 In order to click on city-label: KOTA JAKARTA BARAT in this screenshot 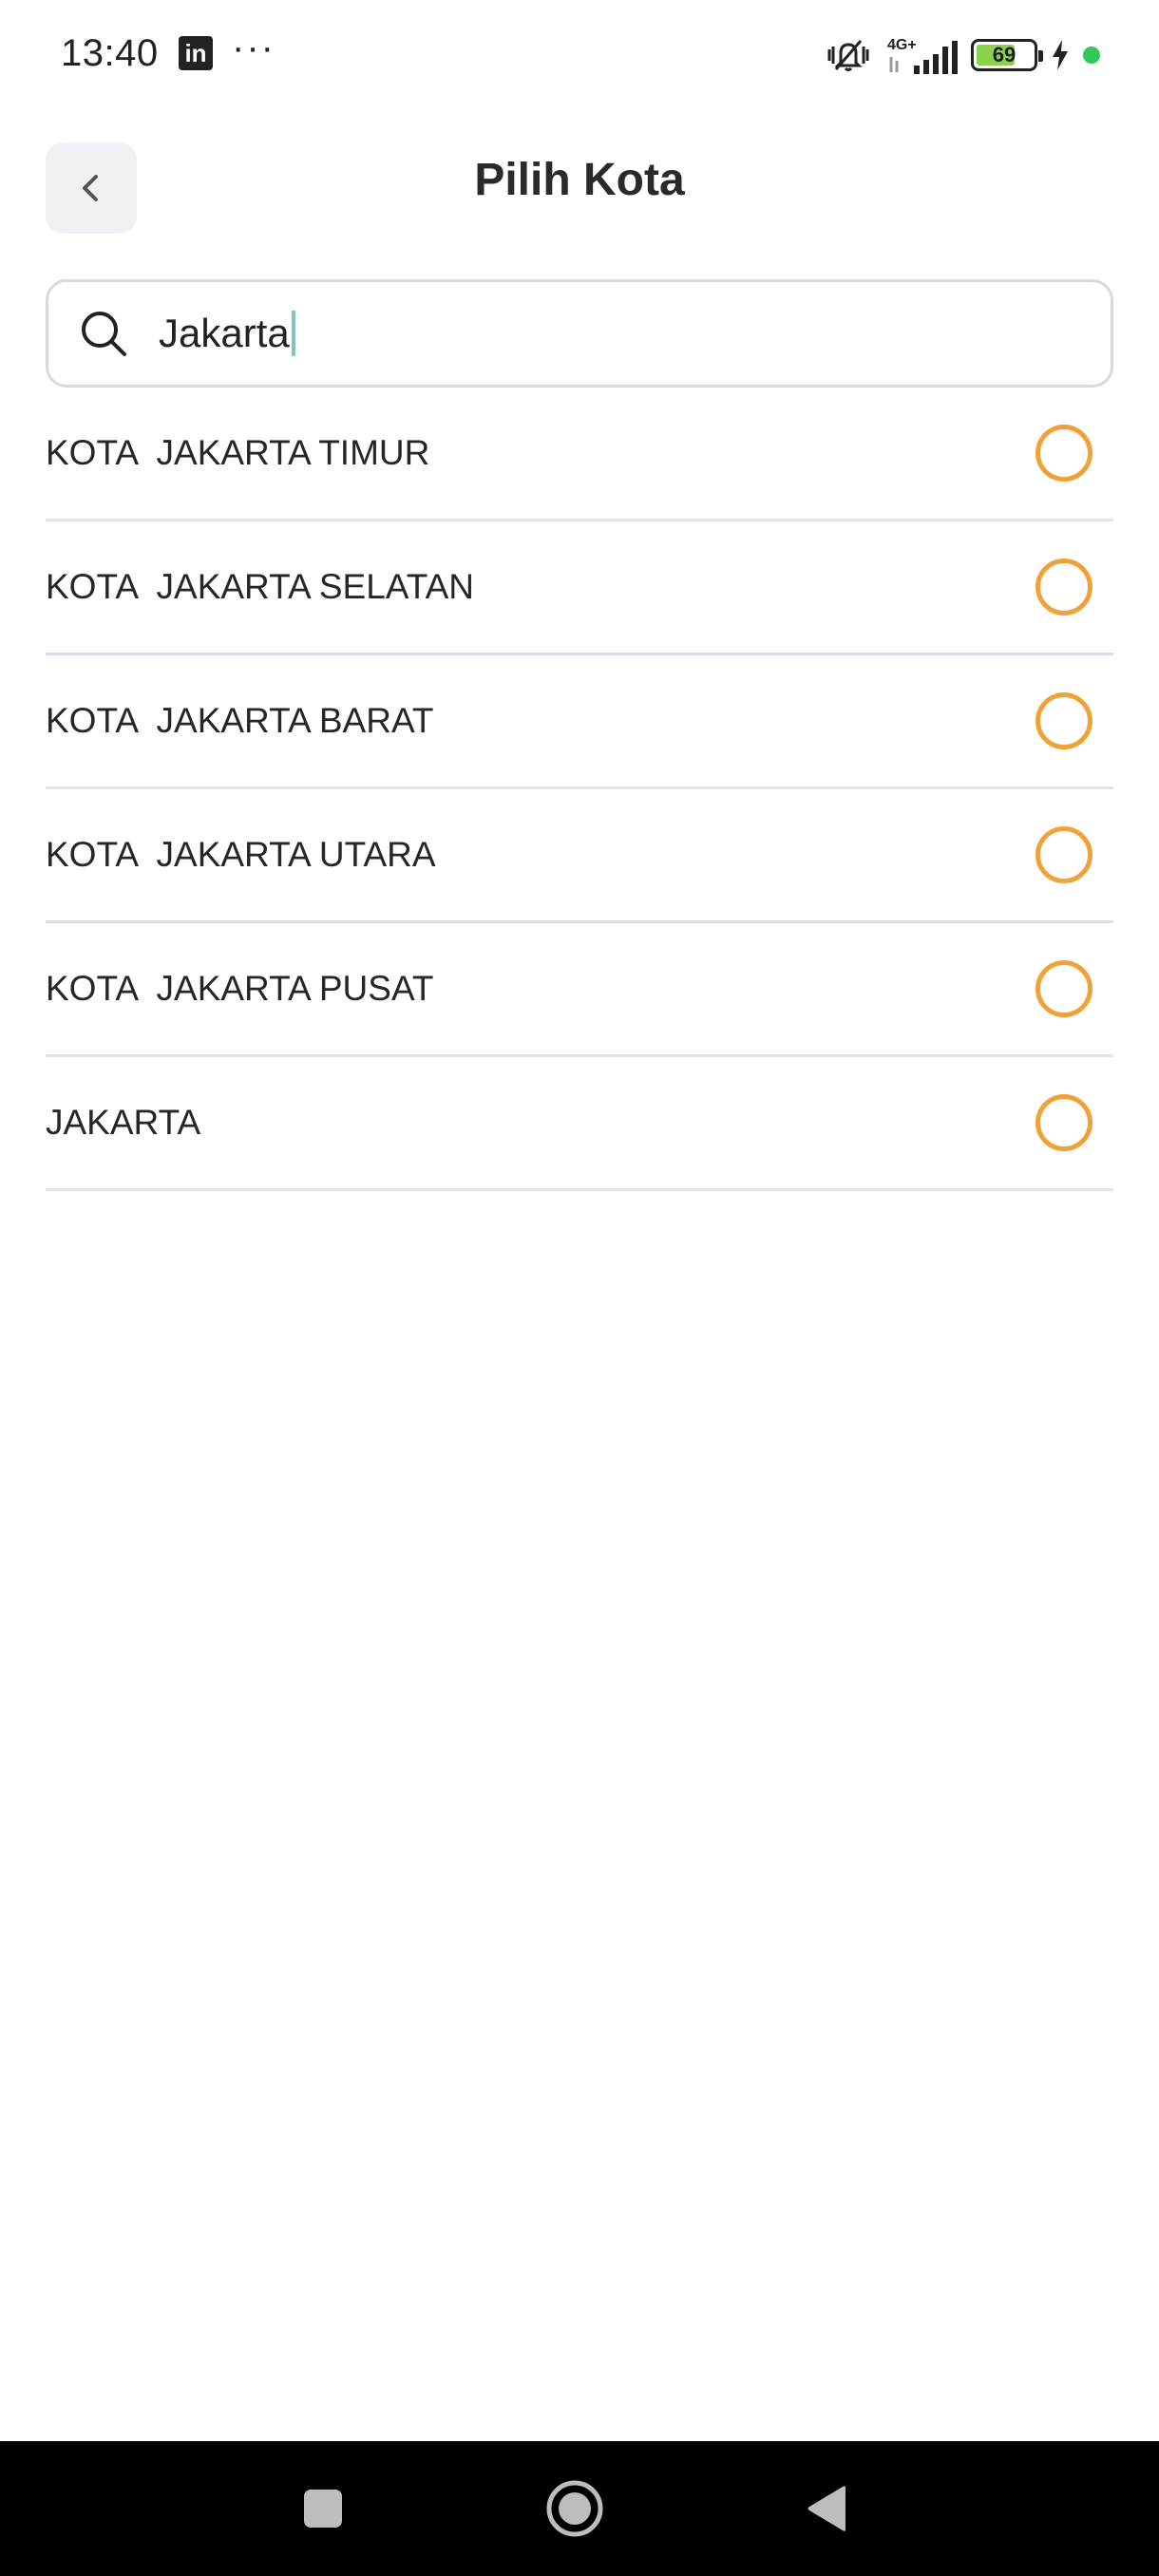, I will do `click(240, 720)`.